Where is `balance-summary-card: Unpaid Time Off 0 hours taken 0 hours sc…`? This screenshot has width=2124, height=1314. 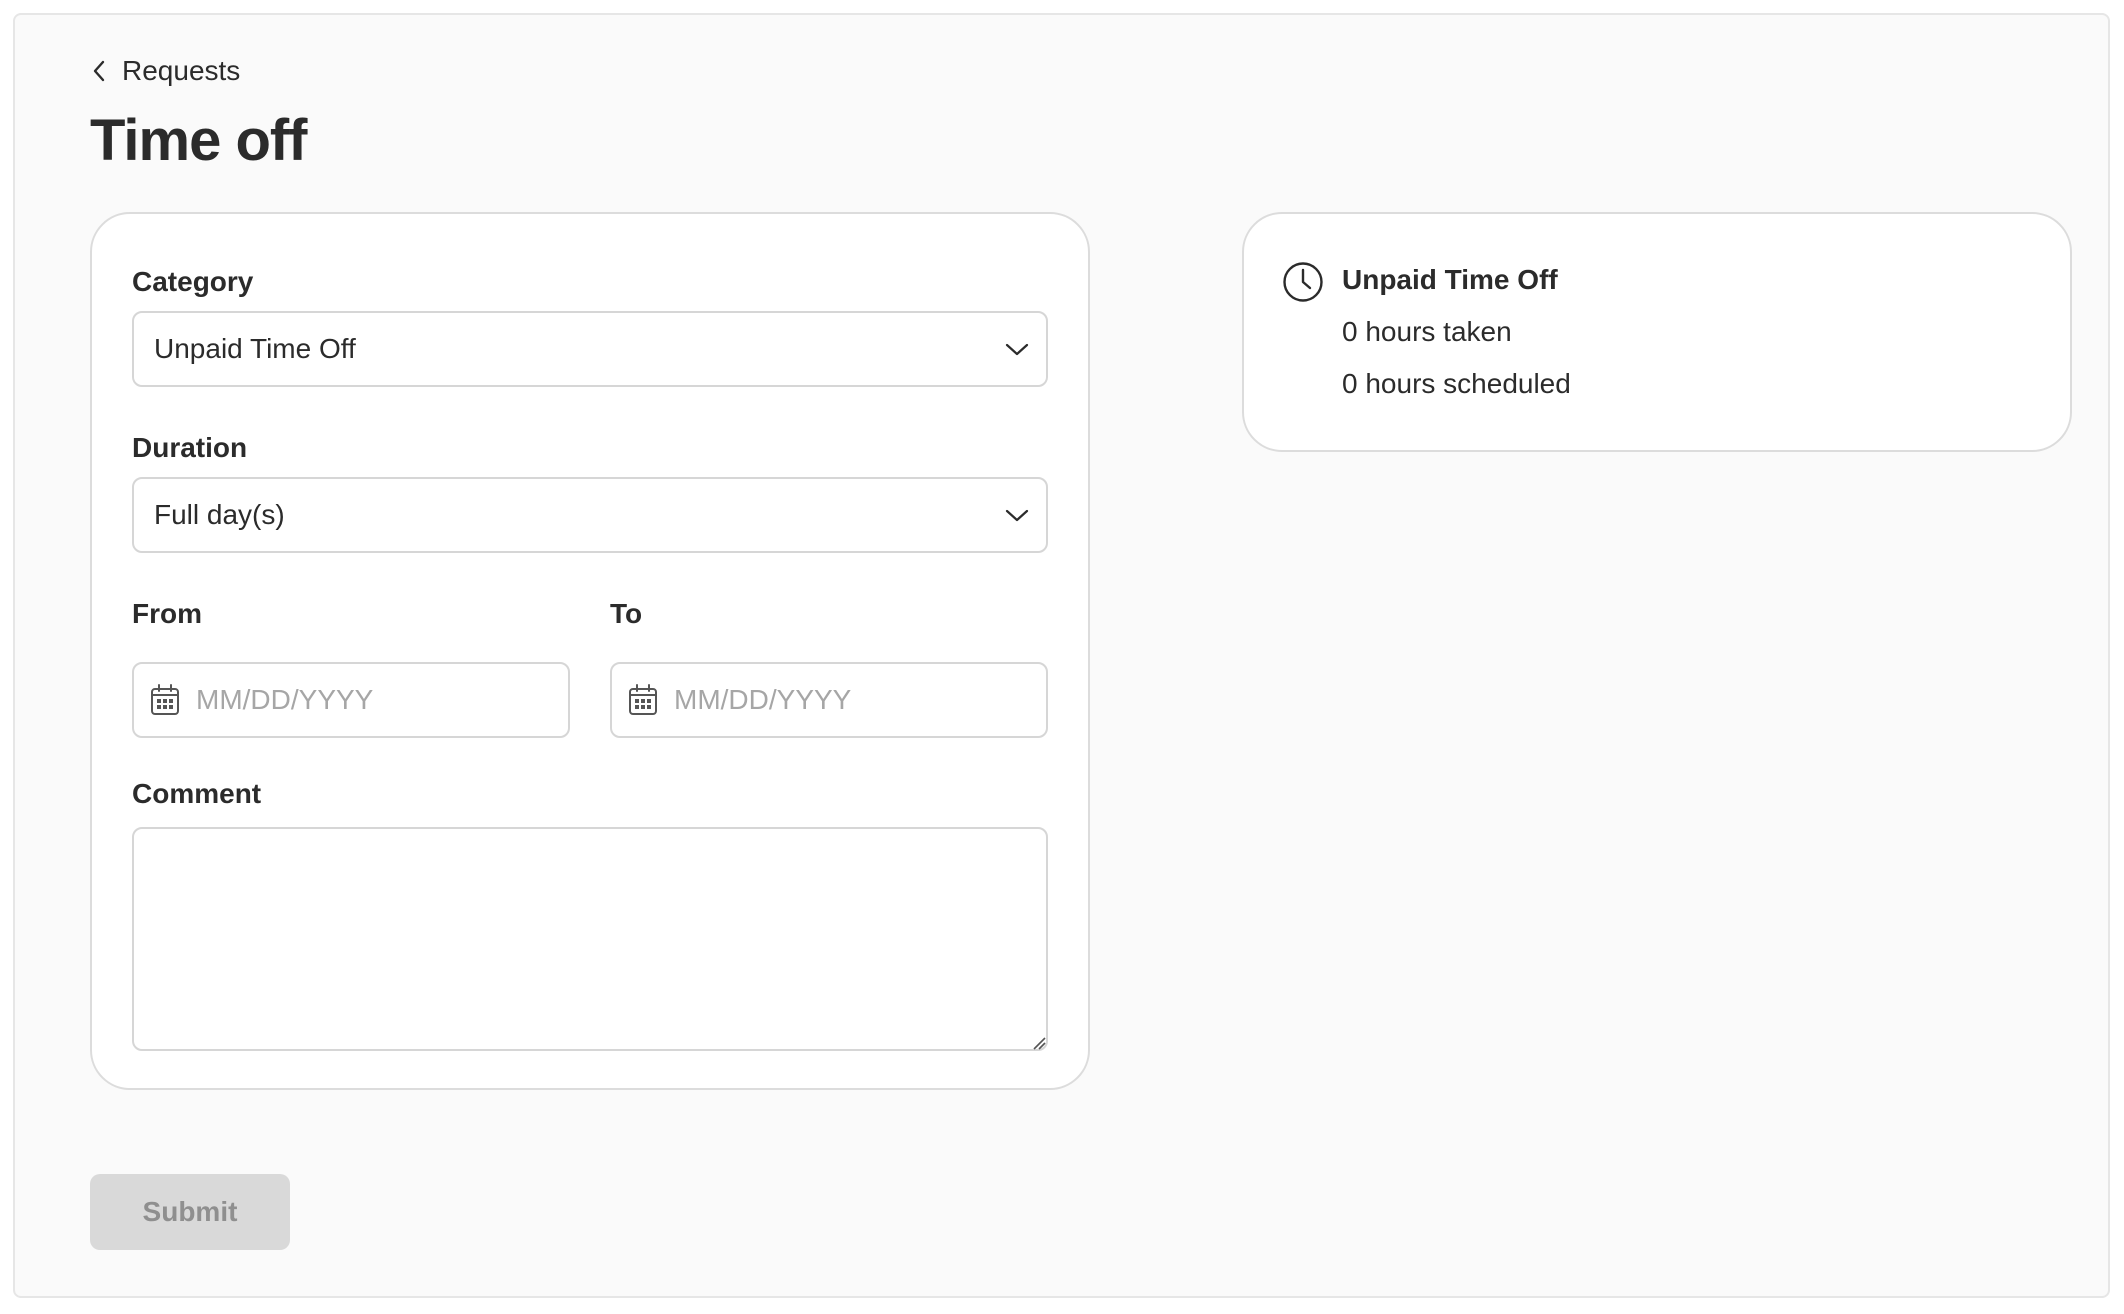 balance-summary-card: Unpaid Time Off 0 hours taken 0 hours sc… is located at coordinates (1657, 332).